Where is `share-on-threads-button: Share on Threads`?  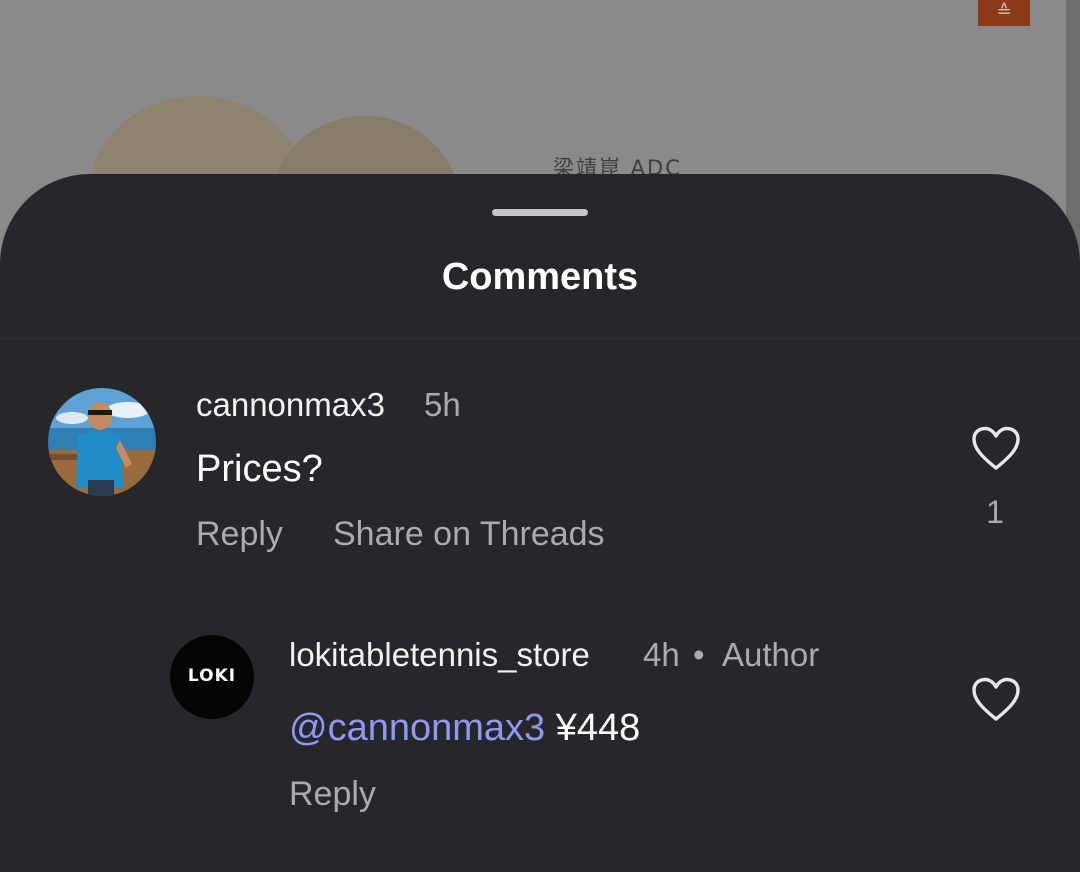 share-on-threads-button: Share on Threads is located at coordinates (469, 534).